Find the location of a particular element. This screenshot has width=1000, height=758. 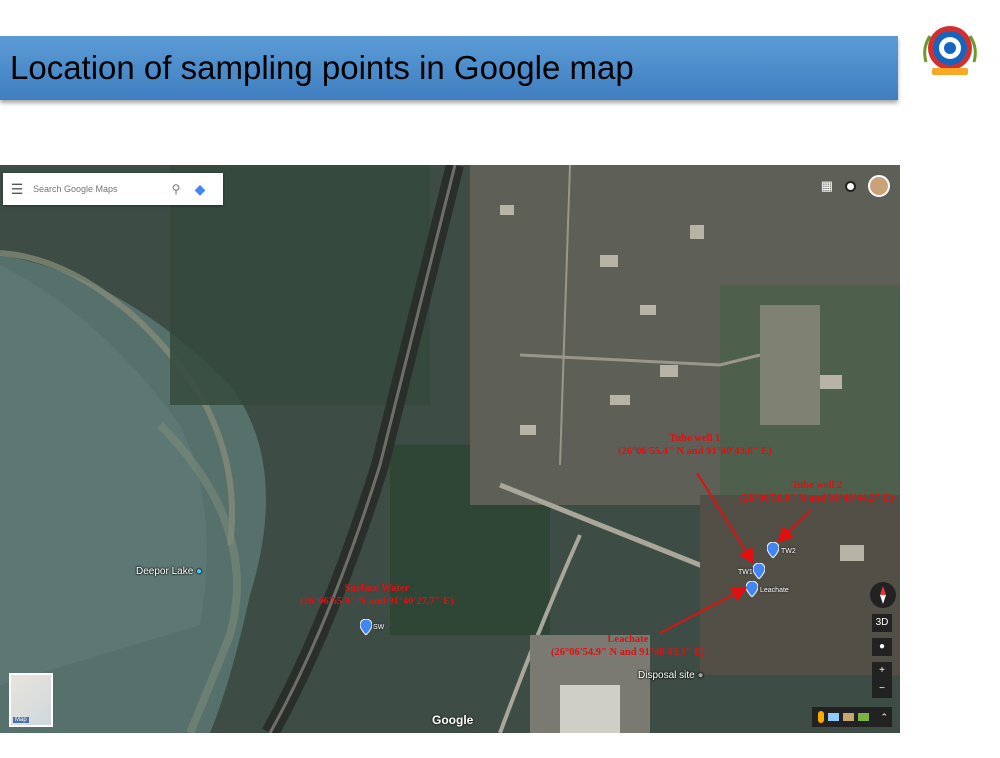

pin-surface-water-icon is located at coordinates (366, 627).